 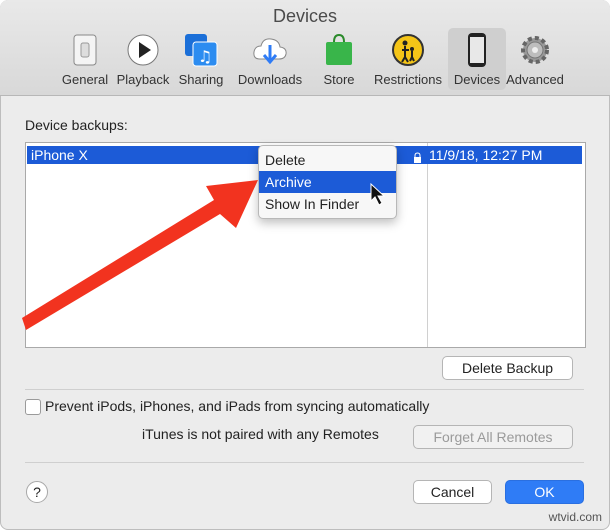 I want to click on menu-item-delete: Delete, so click(x=327, y=160).